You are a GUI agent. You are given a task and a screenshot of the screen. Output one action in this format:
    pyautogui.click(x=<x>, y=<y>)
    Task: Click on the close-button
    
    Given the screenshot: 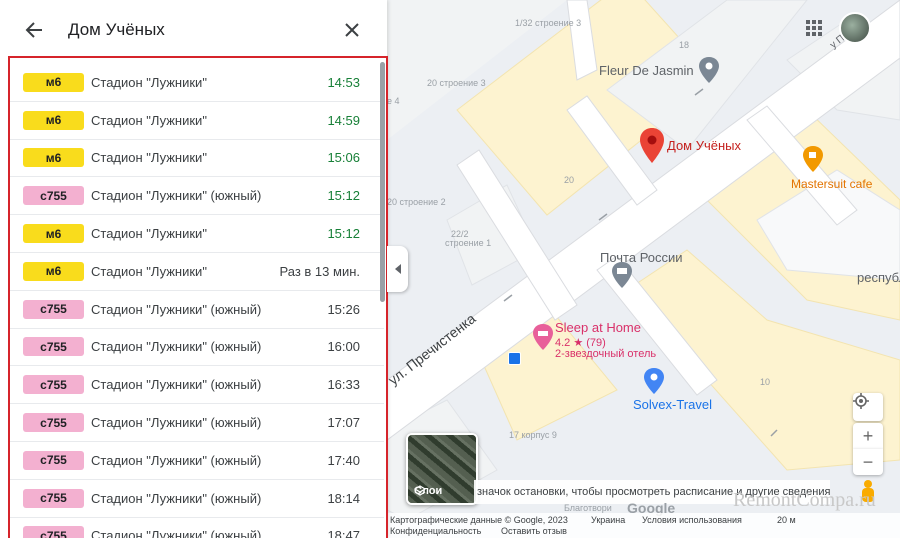 What is the action you would take?
    pyautogui.click(x=352, y=30)
    